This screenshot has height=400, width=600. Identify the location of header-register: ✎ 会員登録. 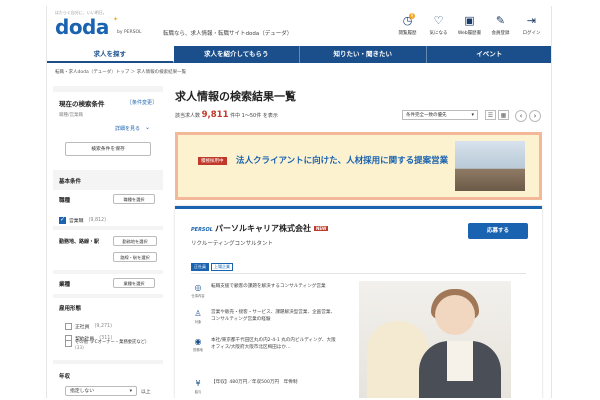
(500, 25).